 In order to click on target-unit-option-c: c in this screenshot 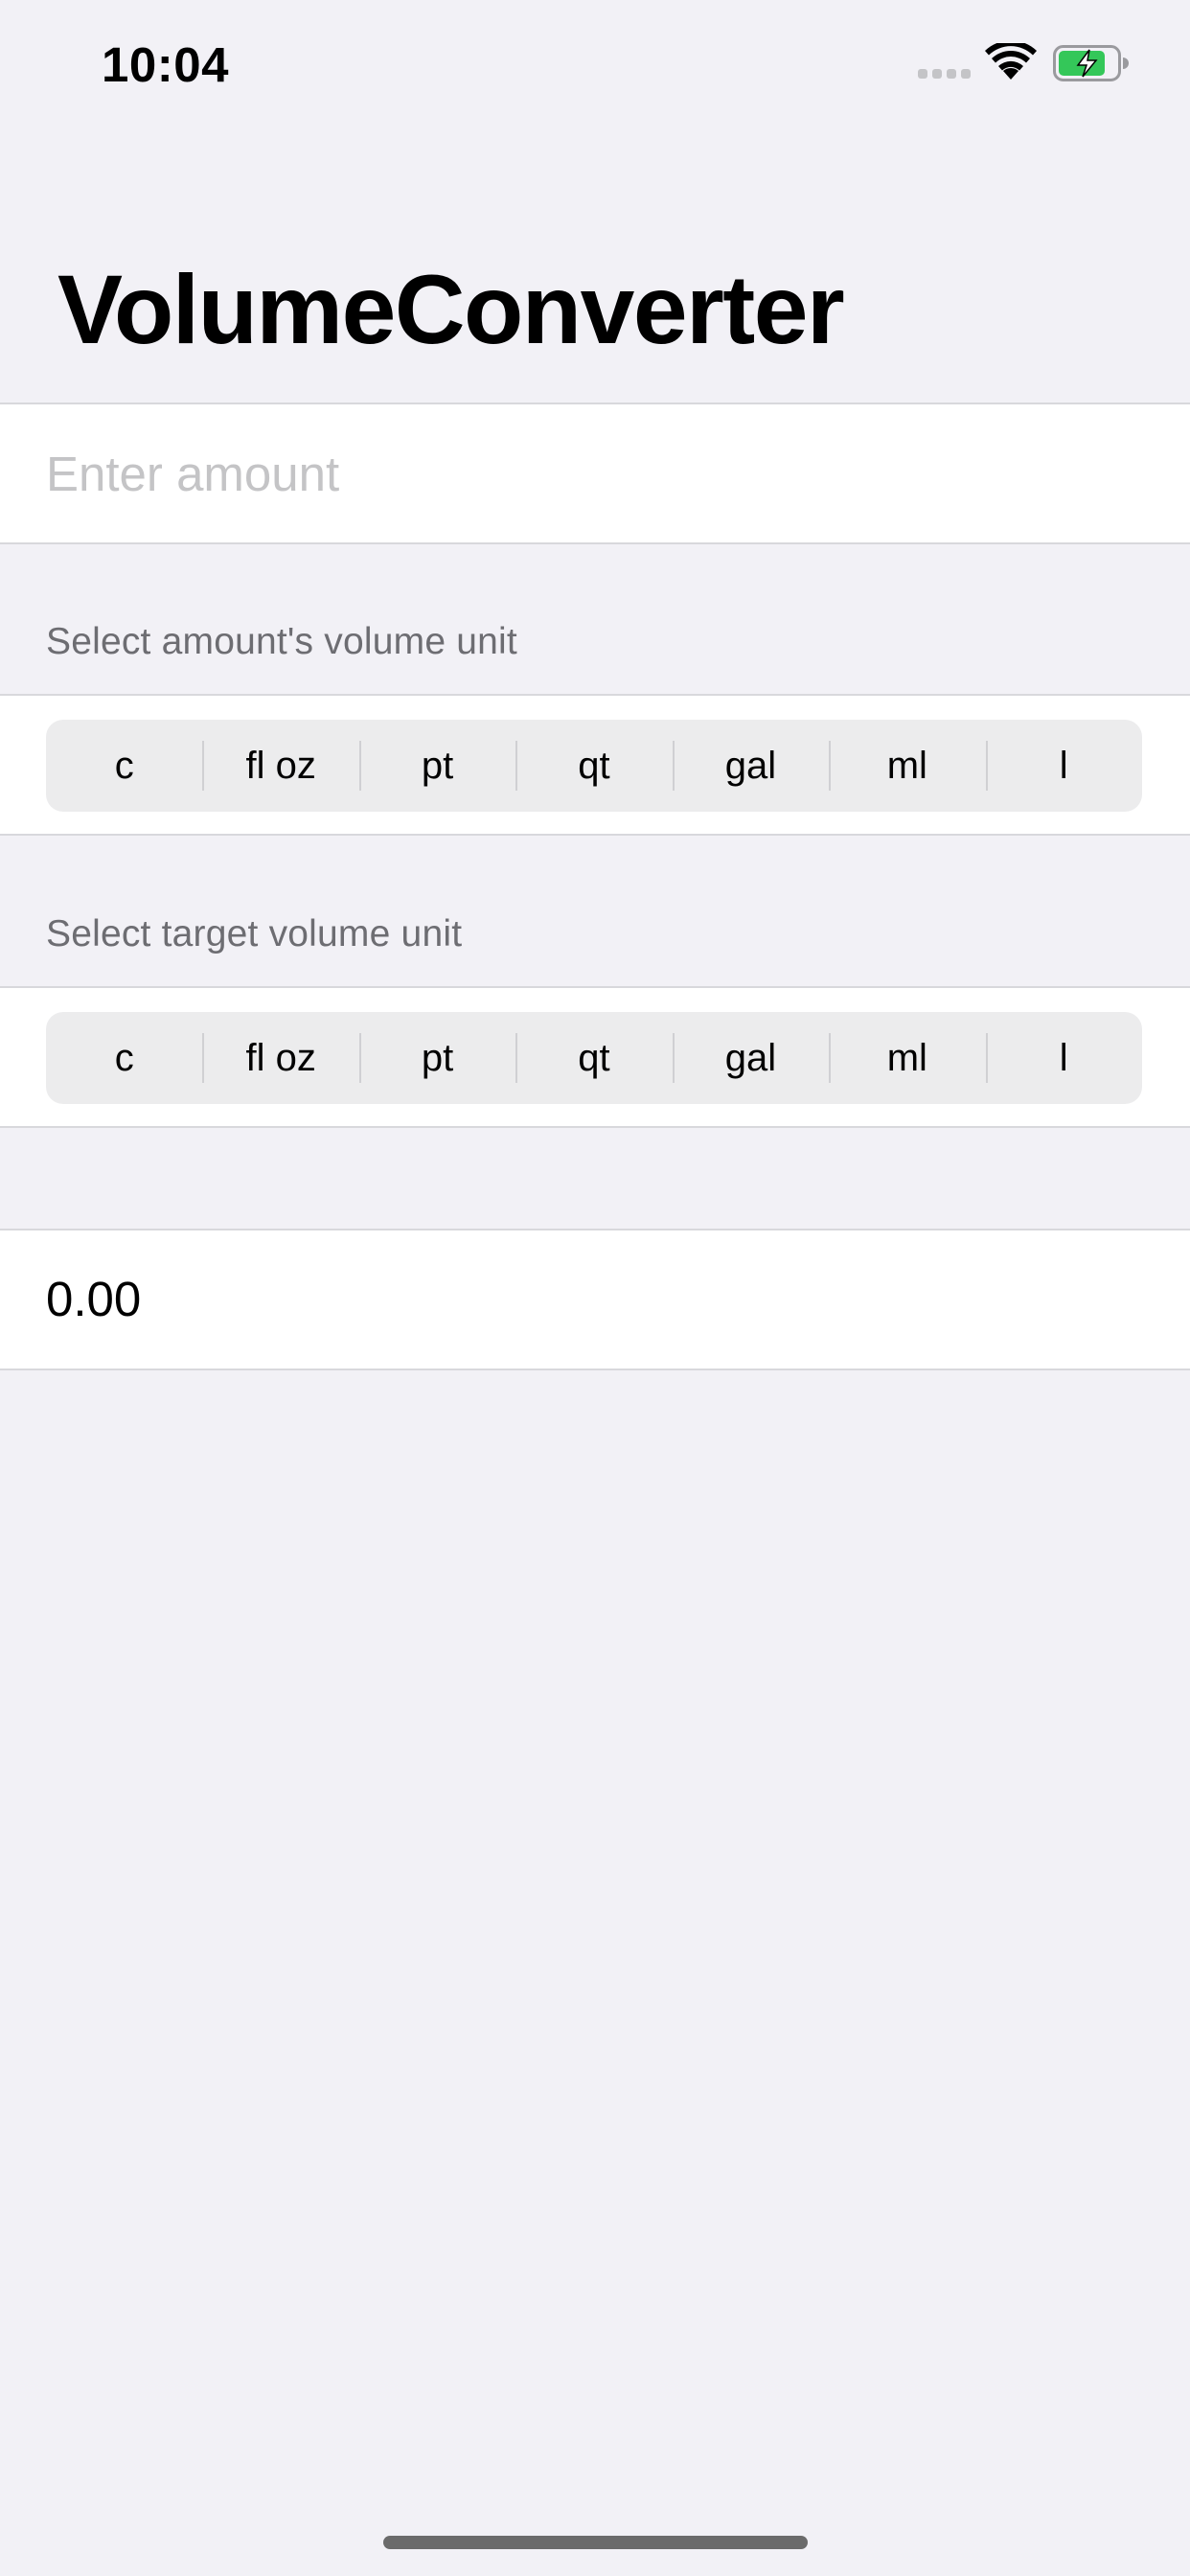, I will do `click(124, 1058)`.